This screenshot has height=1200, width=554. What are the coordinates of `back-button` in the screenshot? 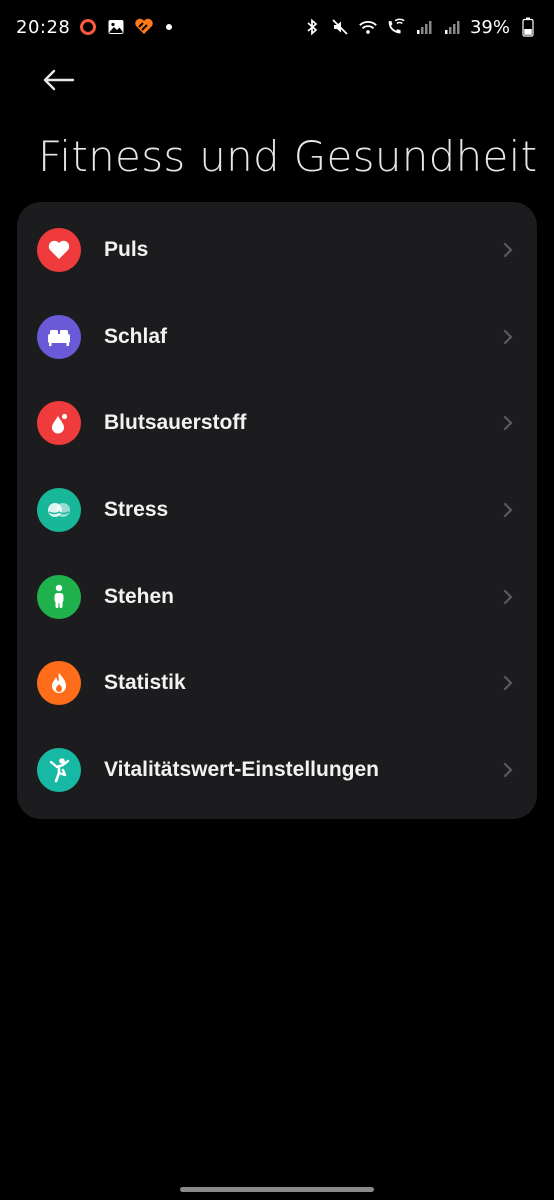 It's located at (58, 80).